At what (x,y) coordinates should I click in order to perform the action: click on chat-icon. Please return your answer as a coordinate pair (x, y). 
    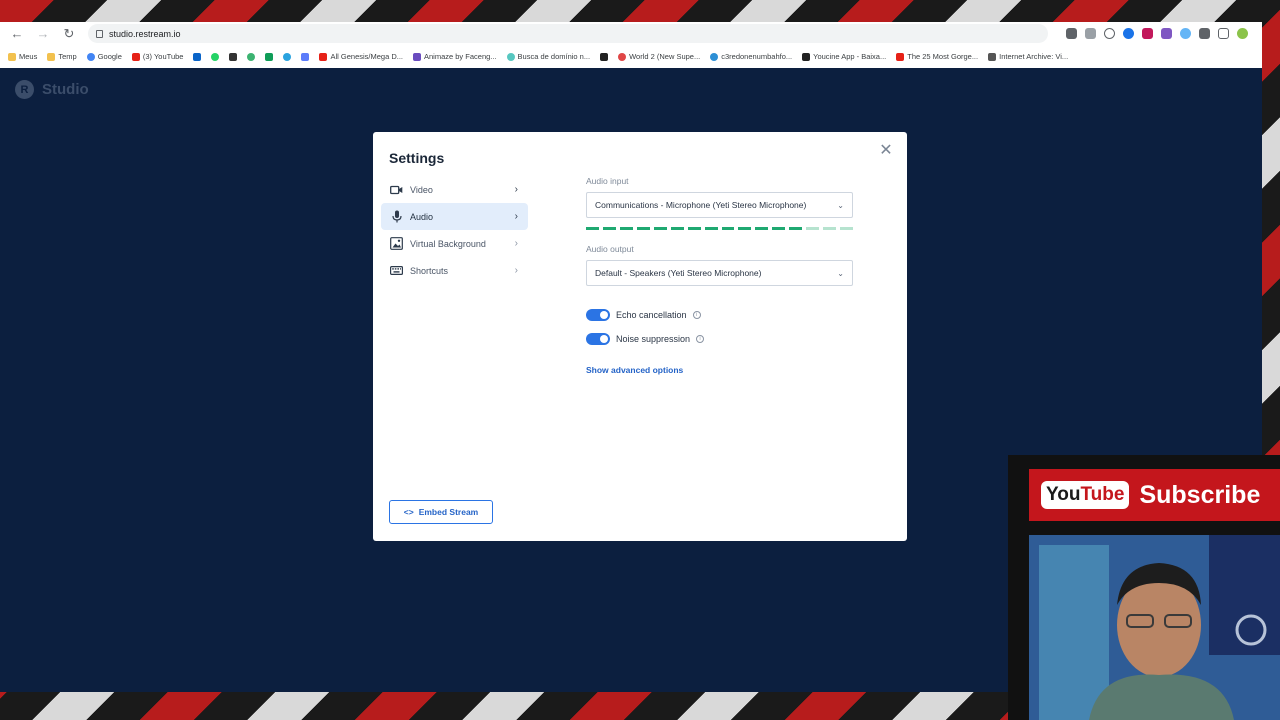
    Looking at the image, I should click on (251, 56).